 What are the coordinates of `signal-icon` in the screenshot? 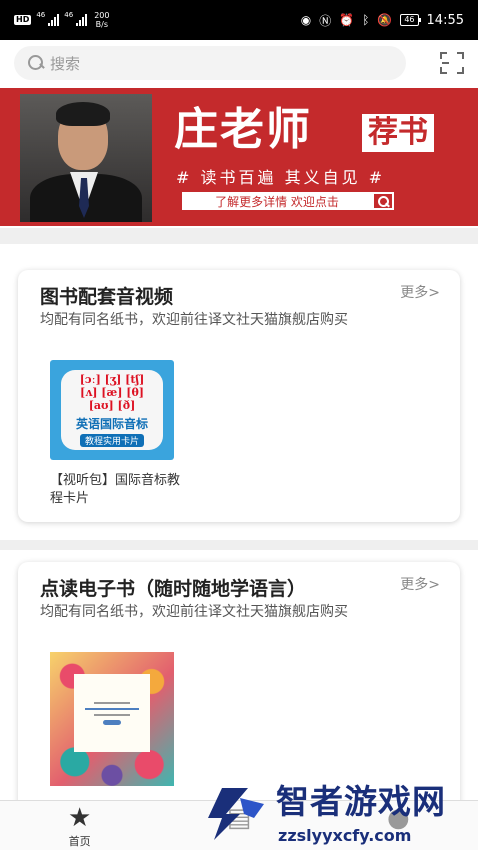 It's located at (54, 20).